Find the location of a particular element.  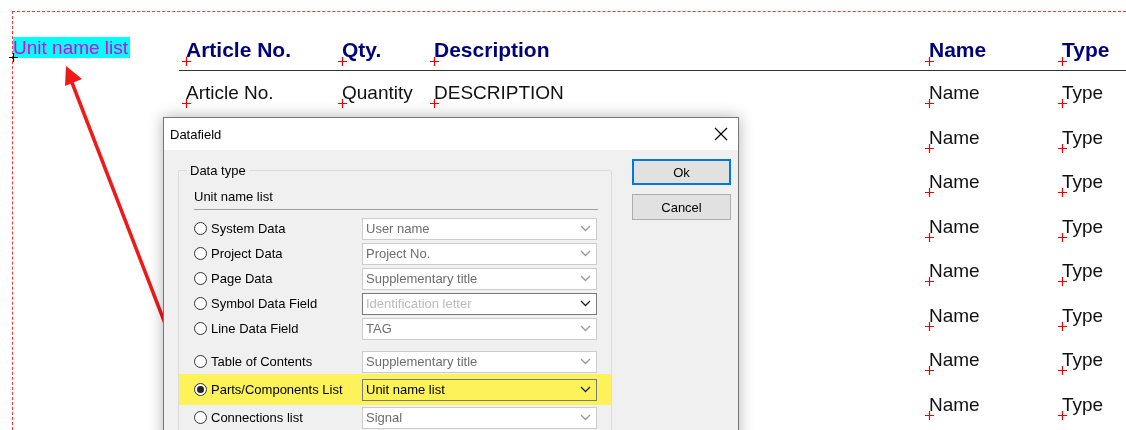

subheading: Unit name list is located at coordinates (396, 197).